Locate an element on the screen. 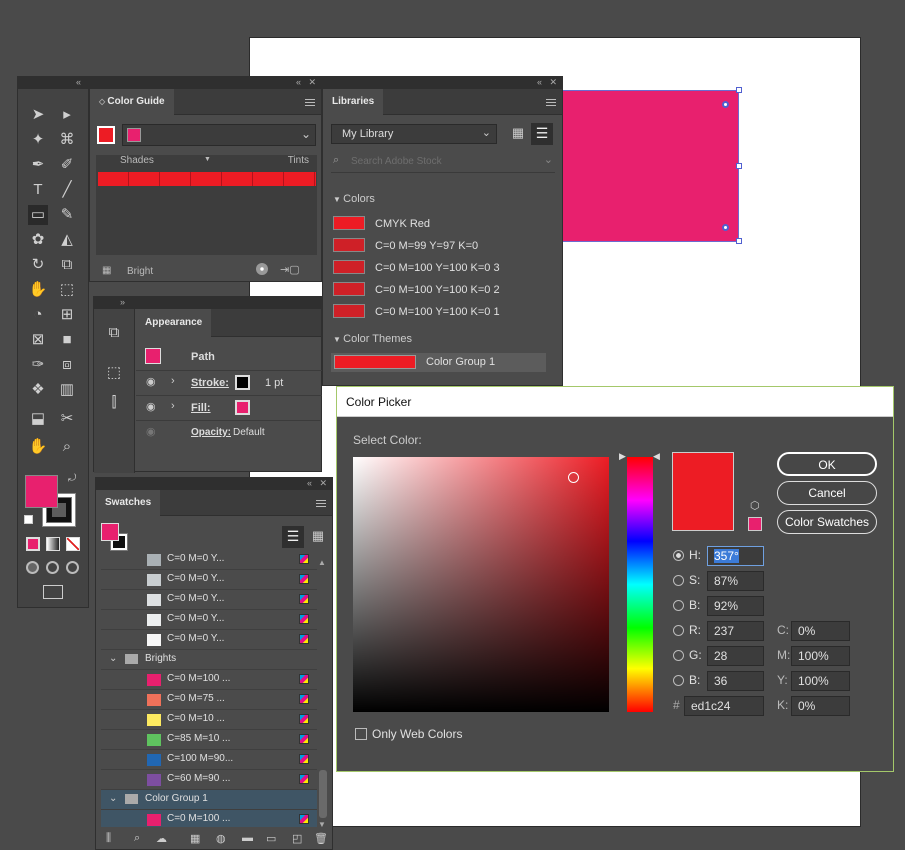 Image resolution: width=905 pixels, height=850 pixels. blue-field: 36 is located at coordinates (735, 681).